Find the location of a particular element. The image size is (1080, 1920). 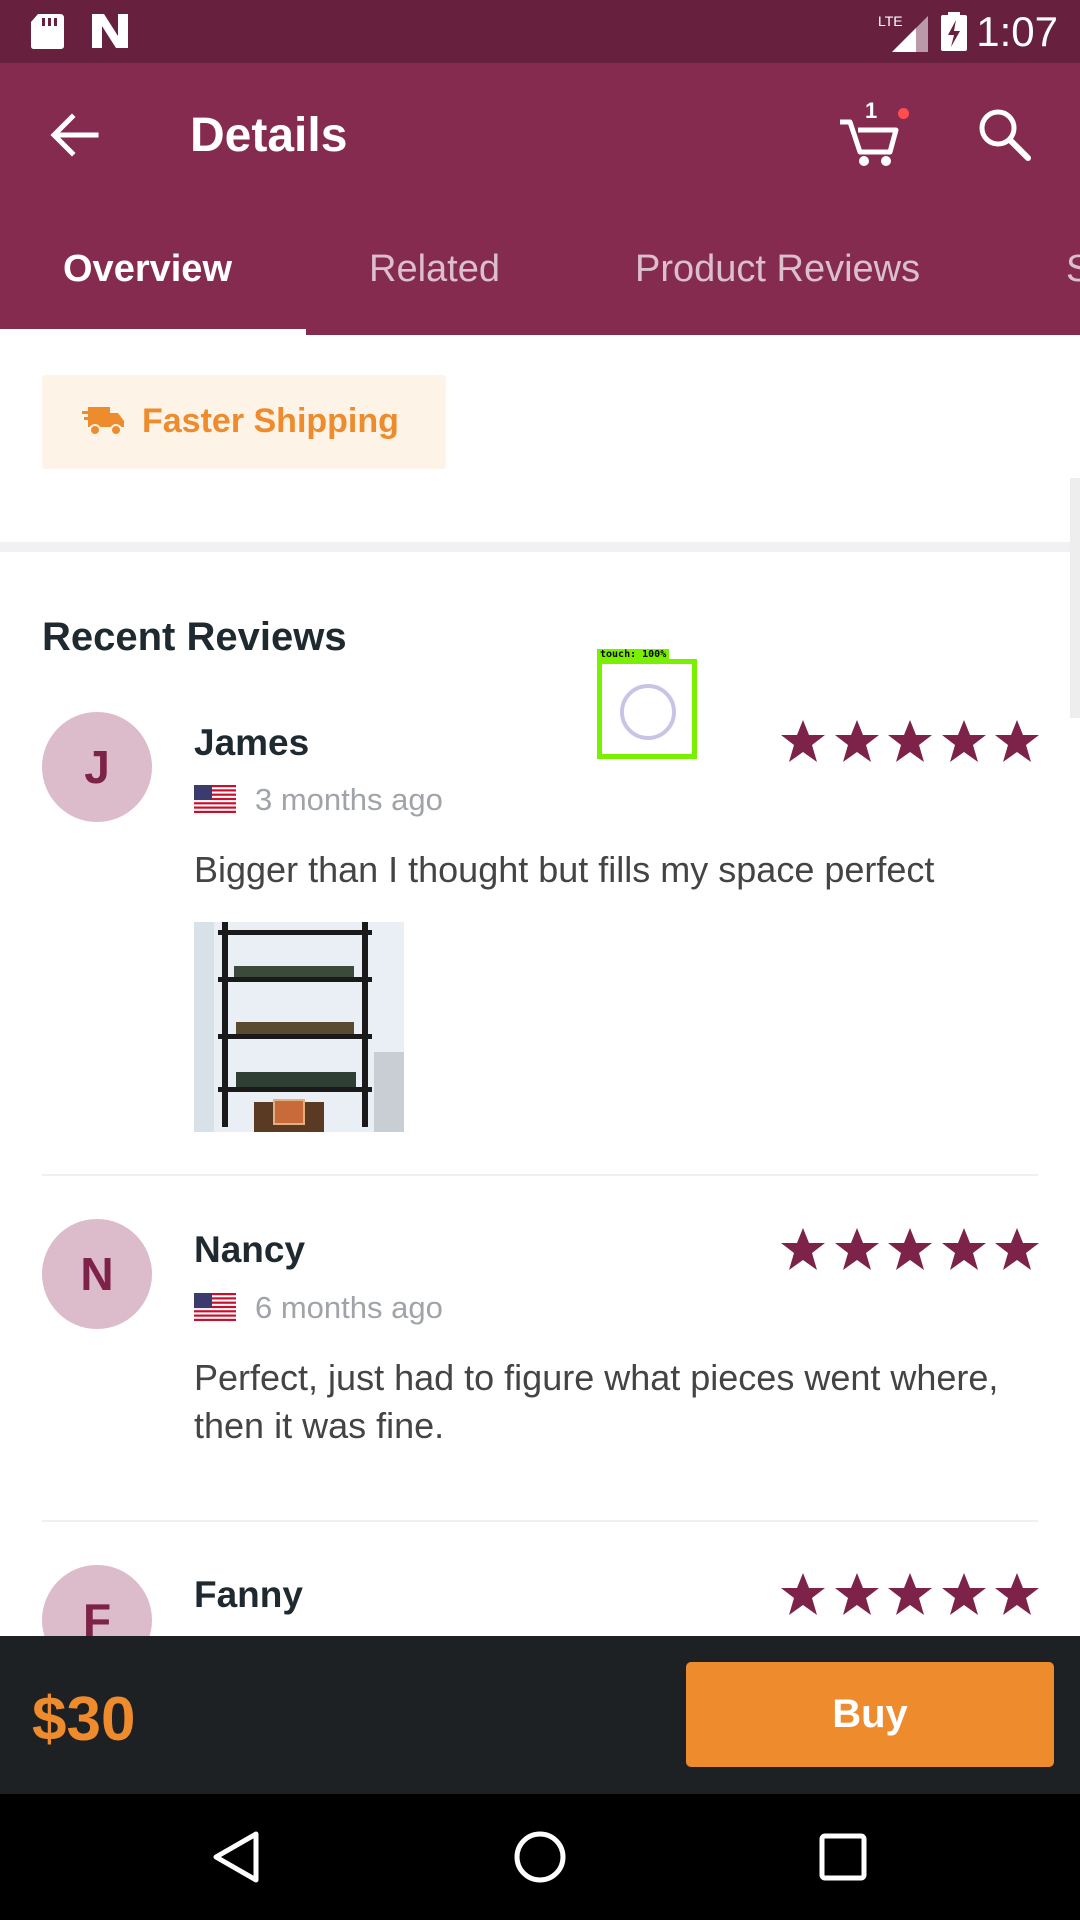

scrollbar is located at coordinates (1075, 598).